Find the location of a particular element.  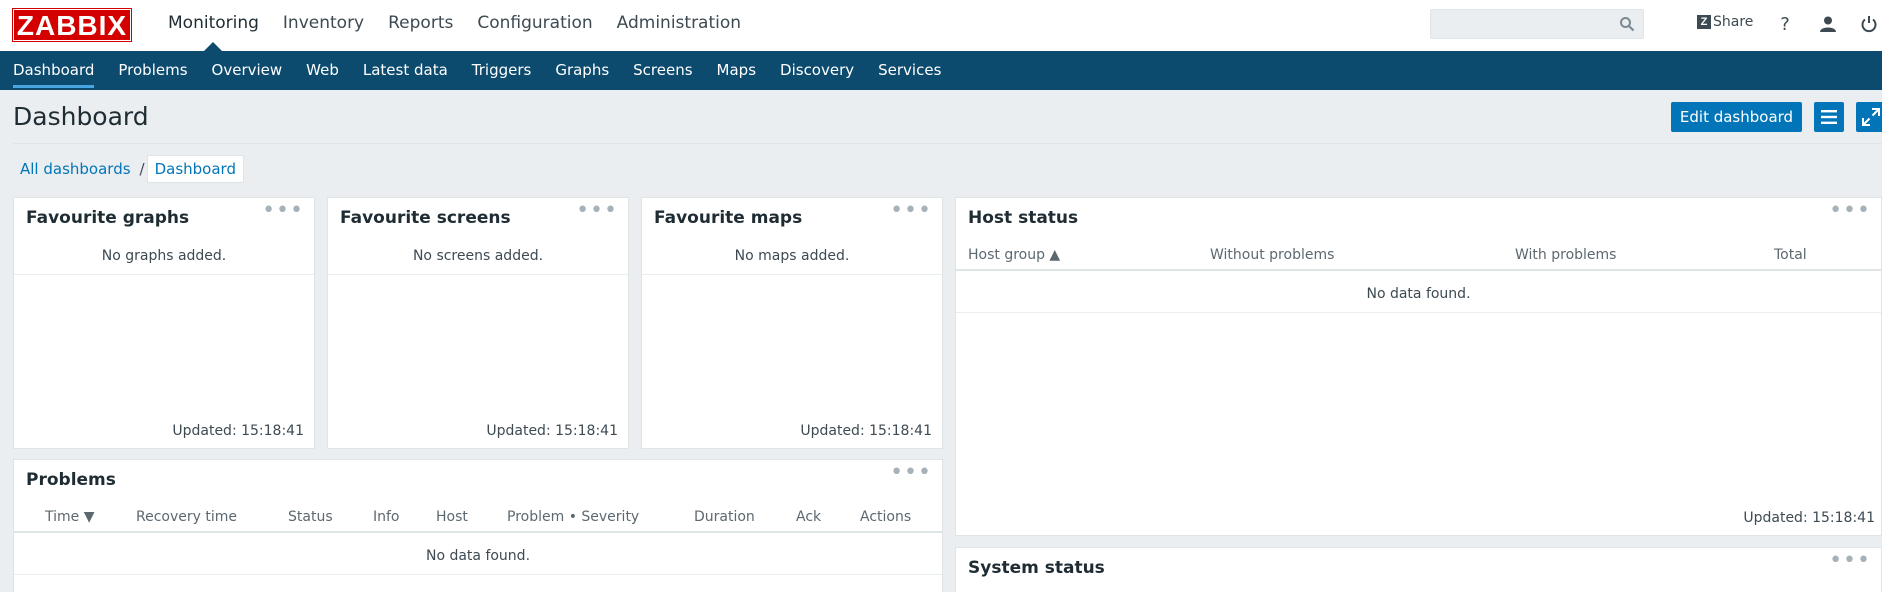

sign-out-icon is located at coordinates (1869, 24).